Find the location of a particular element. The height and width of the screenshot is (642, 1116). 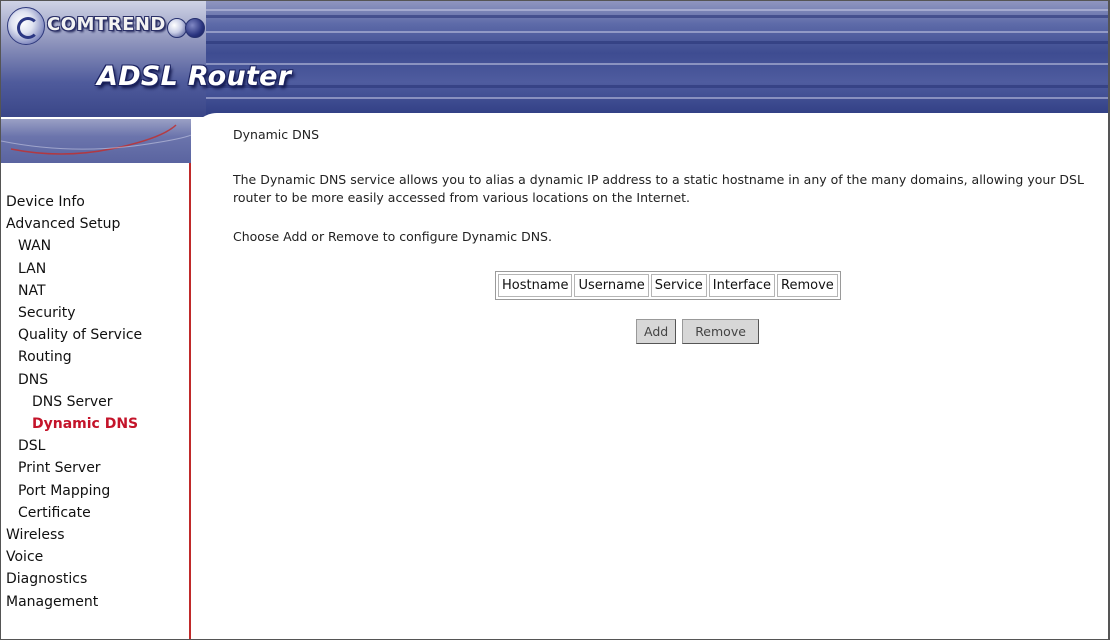

nav-wireless: Wireless is located at coordinates (95, 535).